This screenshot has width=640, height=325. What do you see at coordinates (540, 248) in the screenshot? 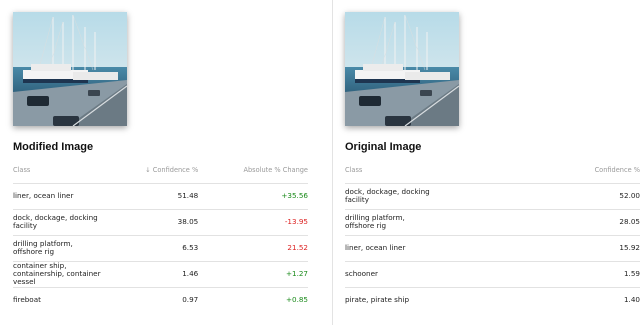
I see `confidence-cell: 15.92` at bounding box center [540, 248].